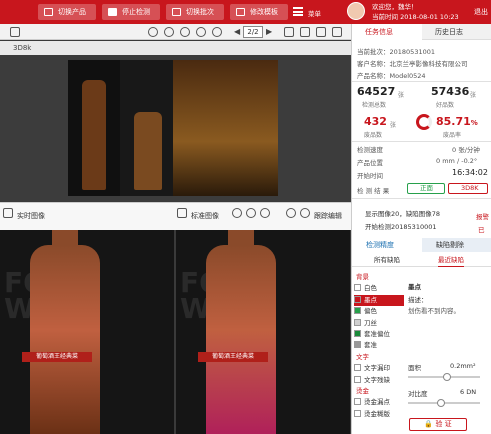 Image resolution: width=491 pixels, height=434 pixels. I want to click on category-item: 烫金糊版, so click(379, 414).